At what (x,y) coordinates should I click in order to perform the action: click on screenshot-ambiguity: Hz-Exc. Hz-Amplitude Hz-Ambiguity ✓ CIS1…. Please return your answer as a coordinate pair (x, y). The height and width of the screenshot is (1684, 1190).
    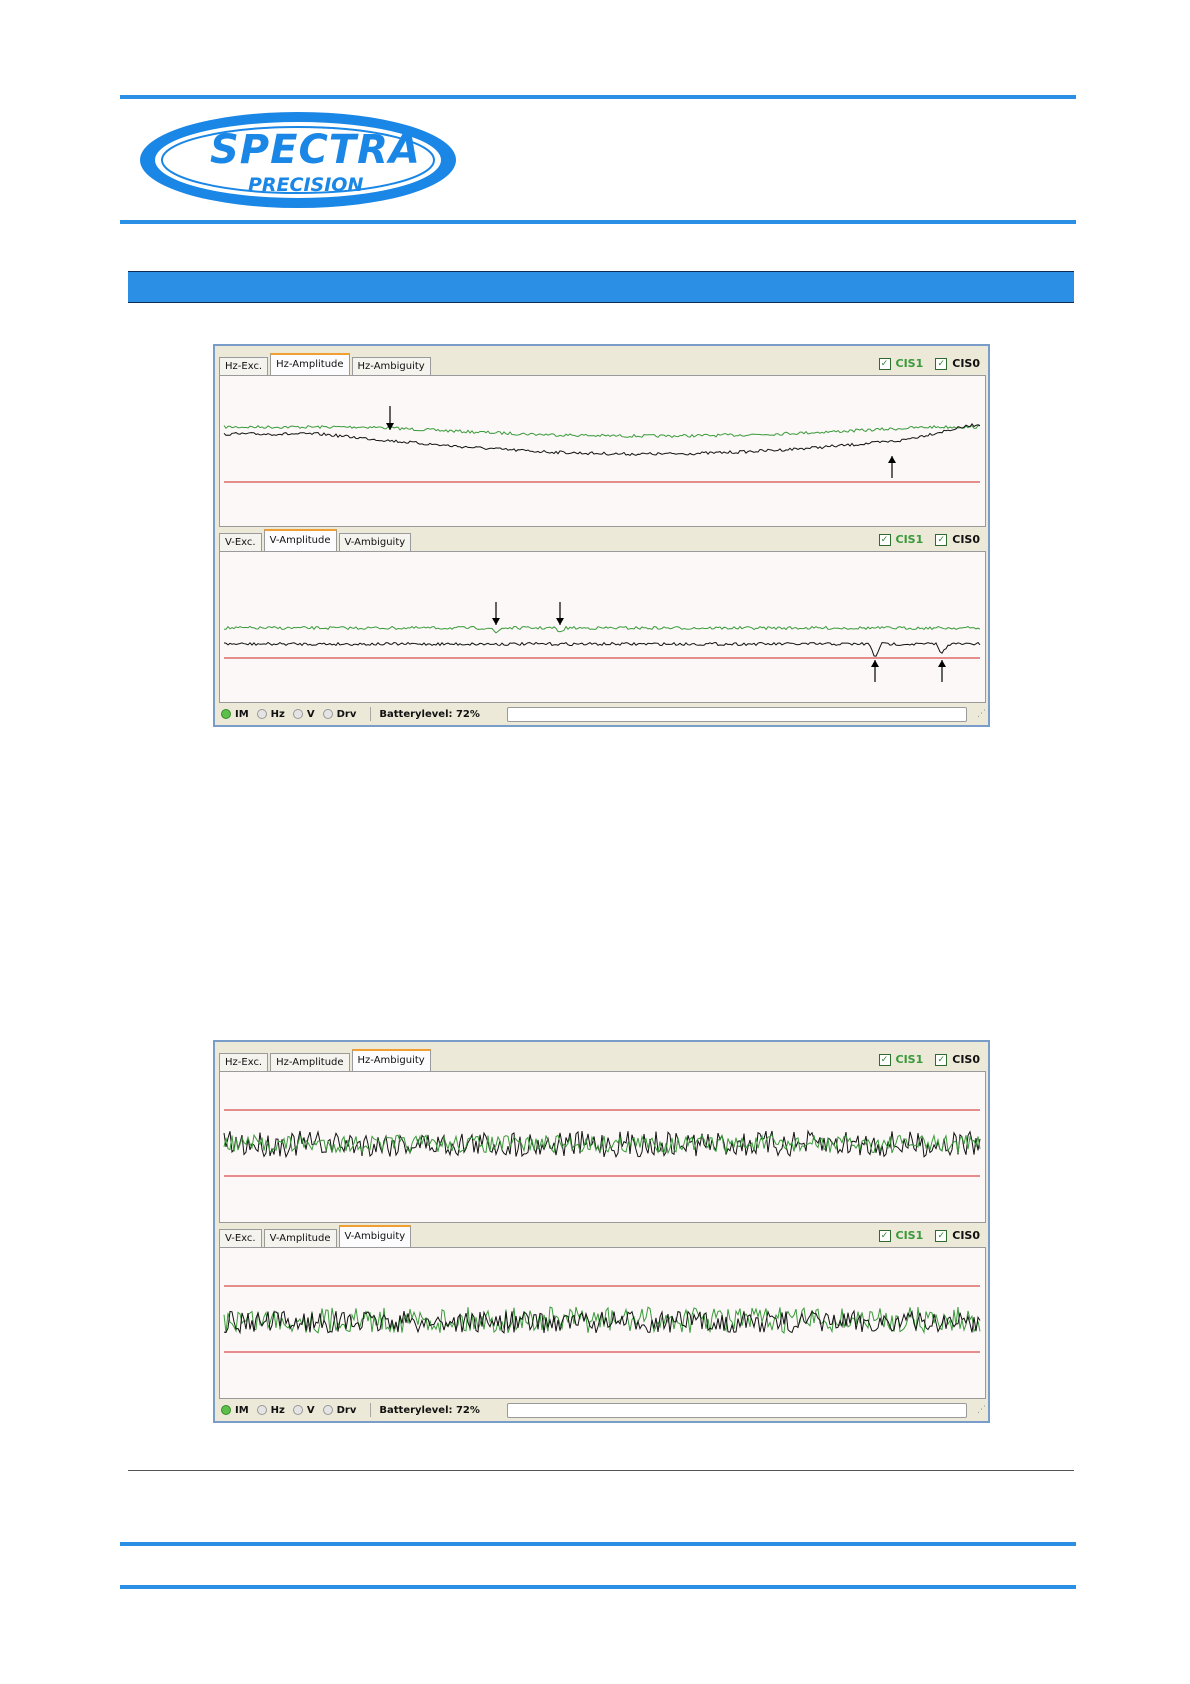
    Looking at the image, I should click on (601, 1231).